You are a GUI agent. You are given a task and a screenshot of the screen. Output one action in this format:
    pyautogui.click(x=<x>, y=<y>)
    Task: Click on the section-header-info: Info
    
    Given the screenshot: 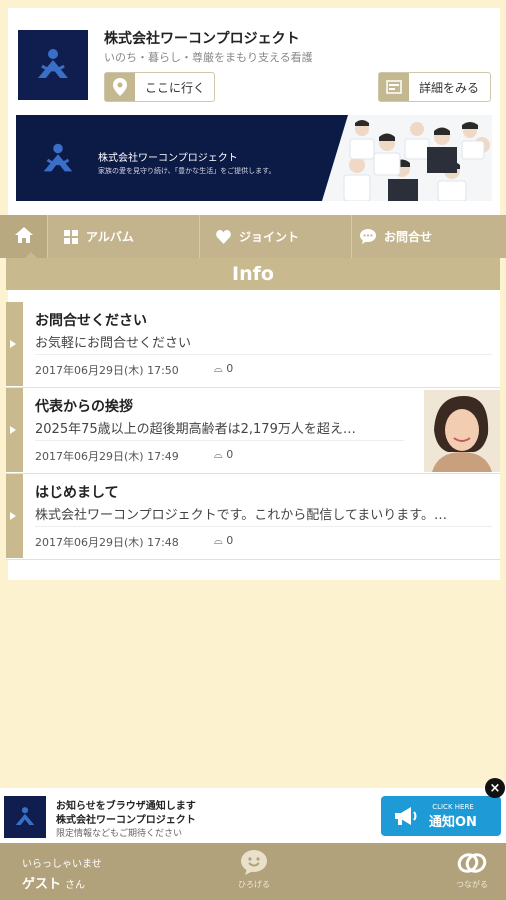 What is the action you would take?
    pyautogui.click(x=253, y=274)
    